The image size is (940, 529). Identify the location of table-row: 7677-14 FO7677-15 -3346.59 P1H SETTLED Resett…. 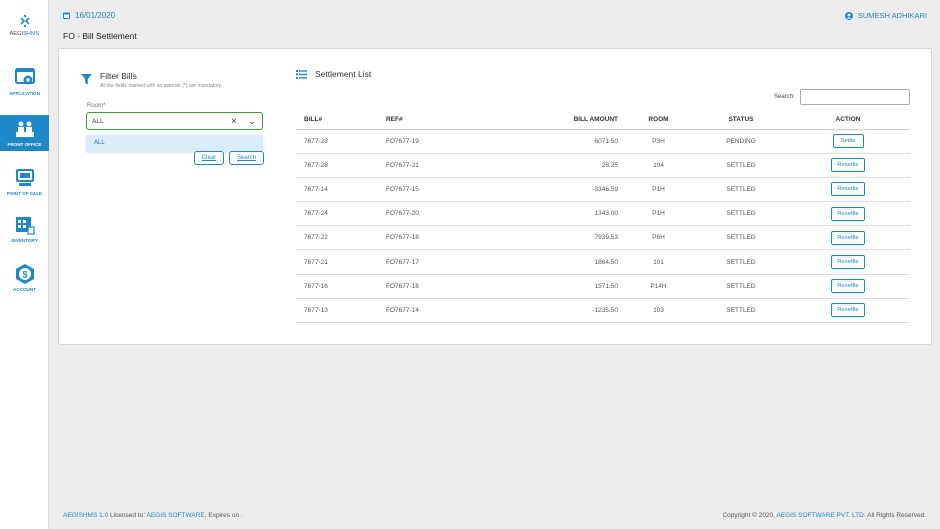
(603, 190).